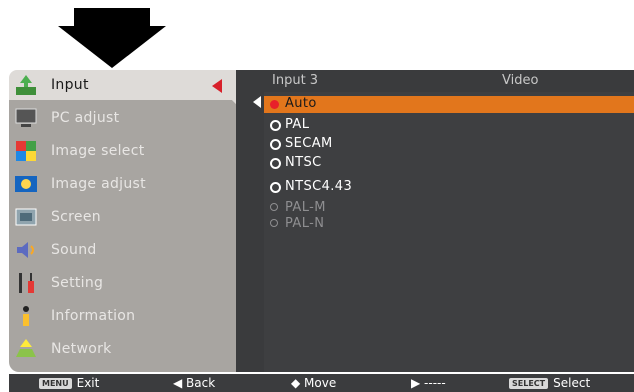  Describe the element at coordinates (274, 104) in the screenshot. I see `radio-selected-icon` at that location.